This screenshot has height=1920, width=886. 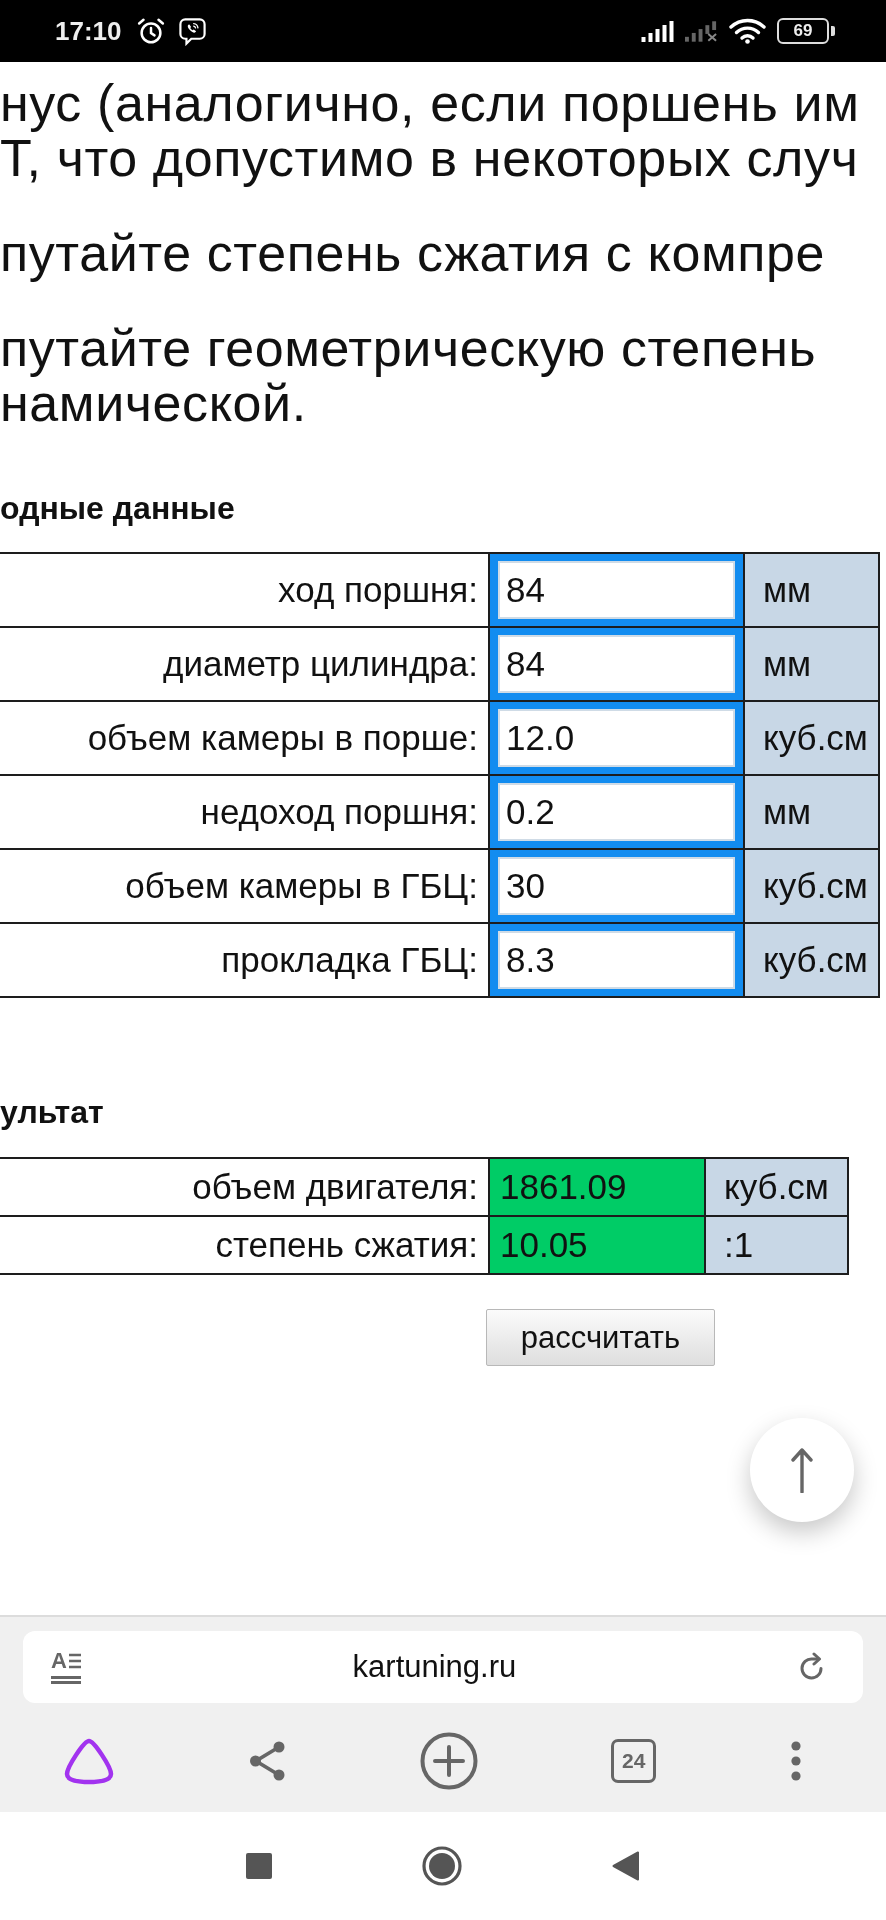 What do you see at coordinates (597, 1187) in the screenshot?
I see `result-value: 1861.09` at bounding box center [597, 1187].